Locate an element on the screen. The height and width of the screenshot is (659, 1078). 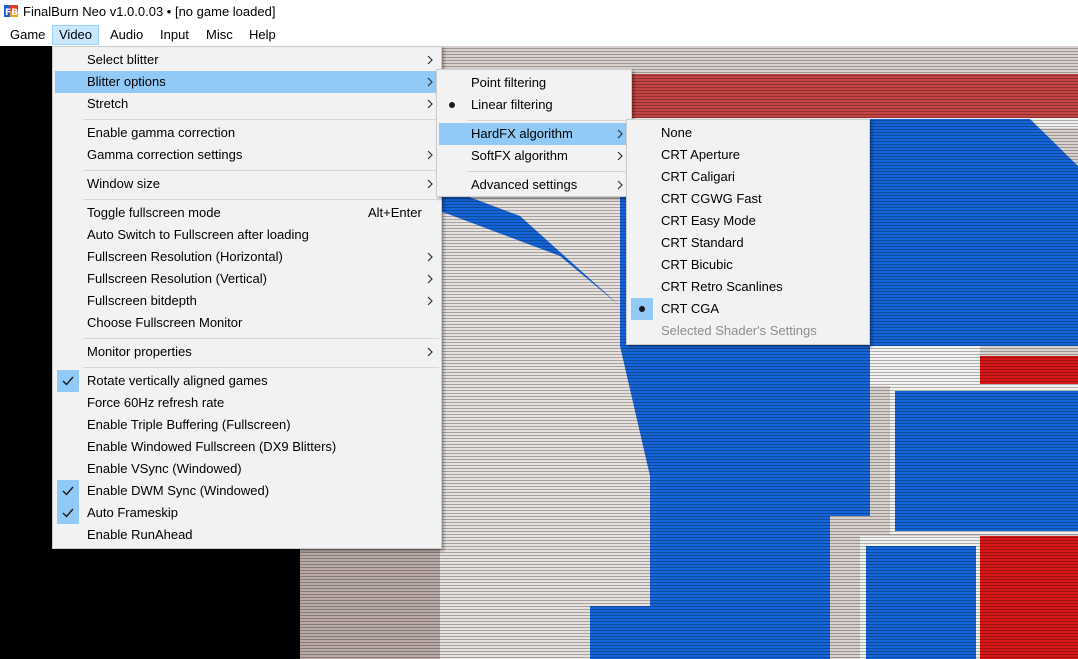
menu-item-dwm-sync: Enable DWM Sync (Windowed) is located at coordinates (247, 491).